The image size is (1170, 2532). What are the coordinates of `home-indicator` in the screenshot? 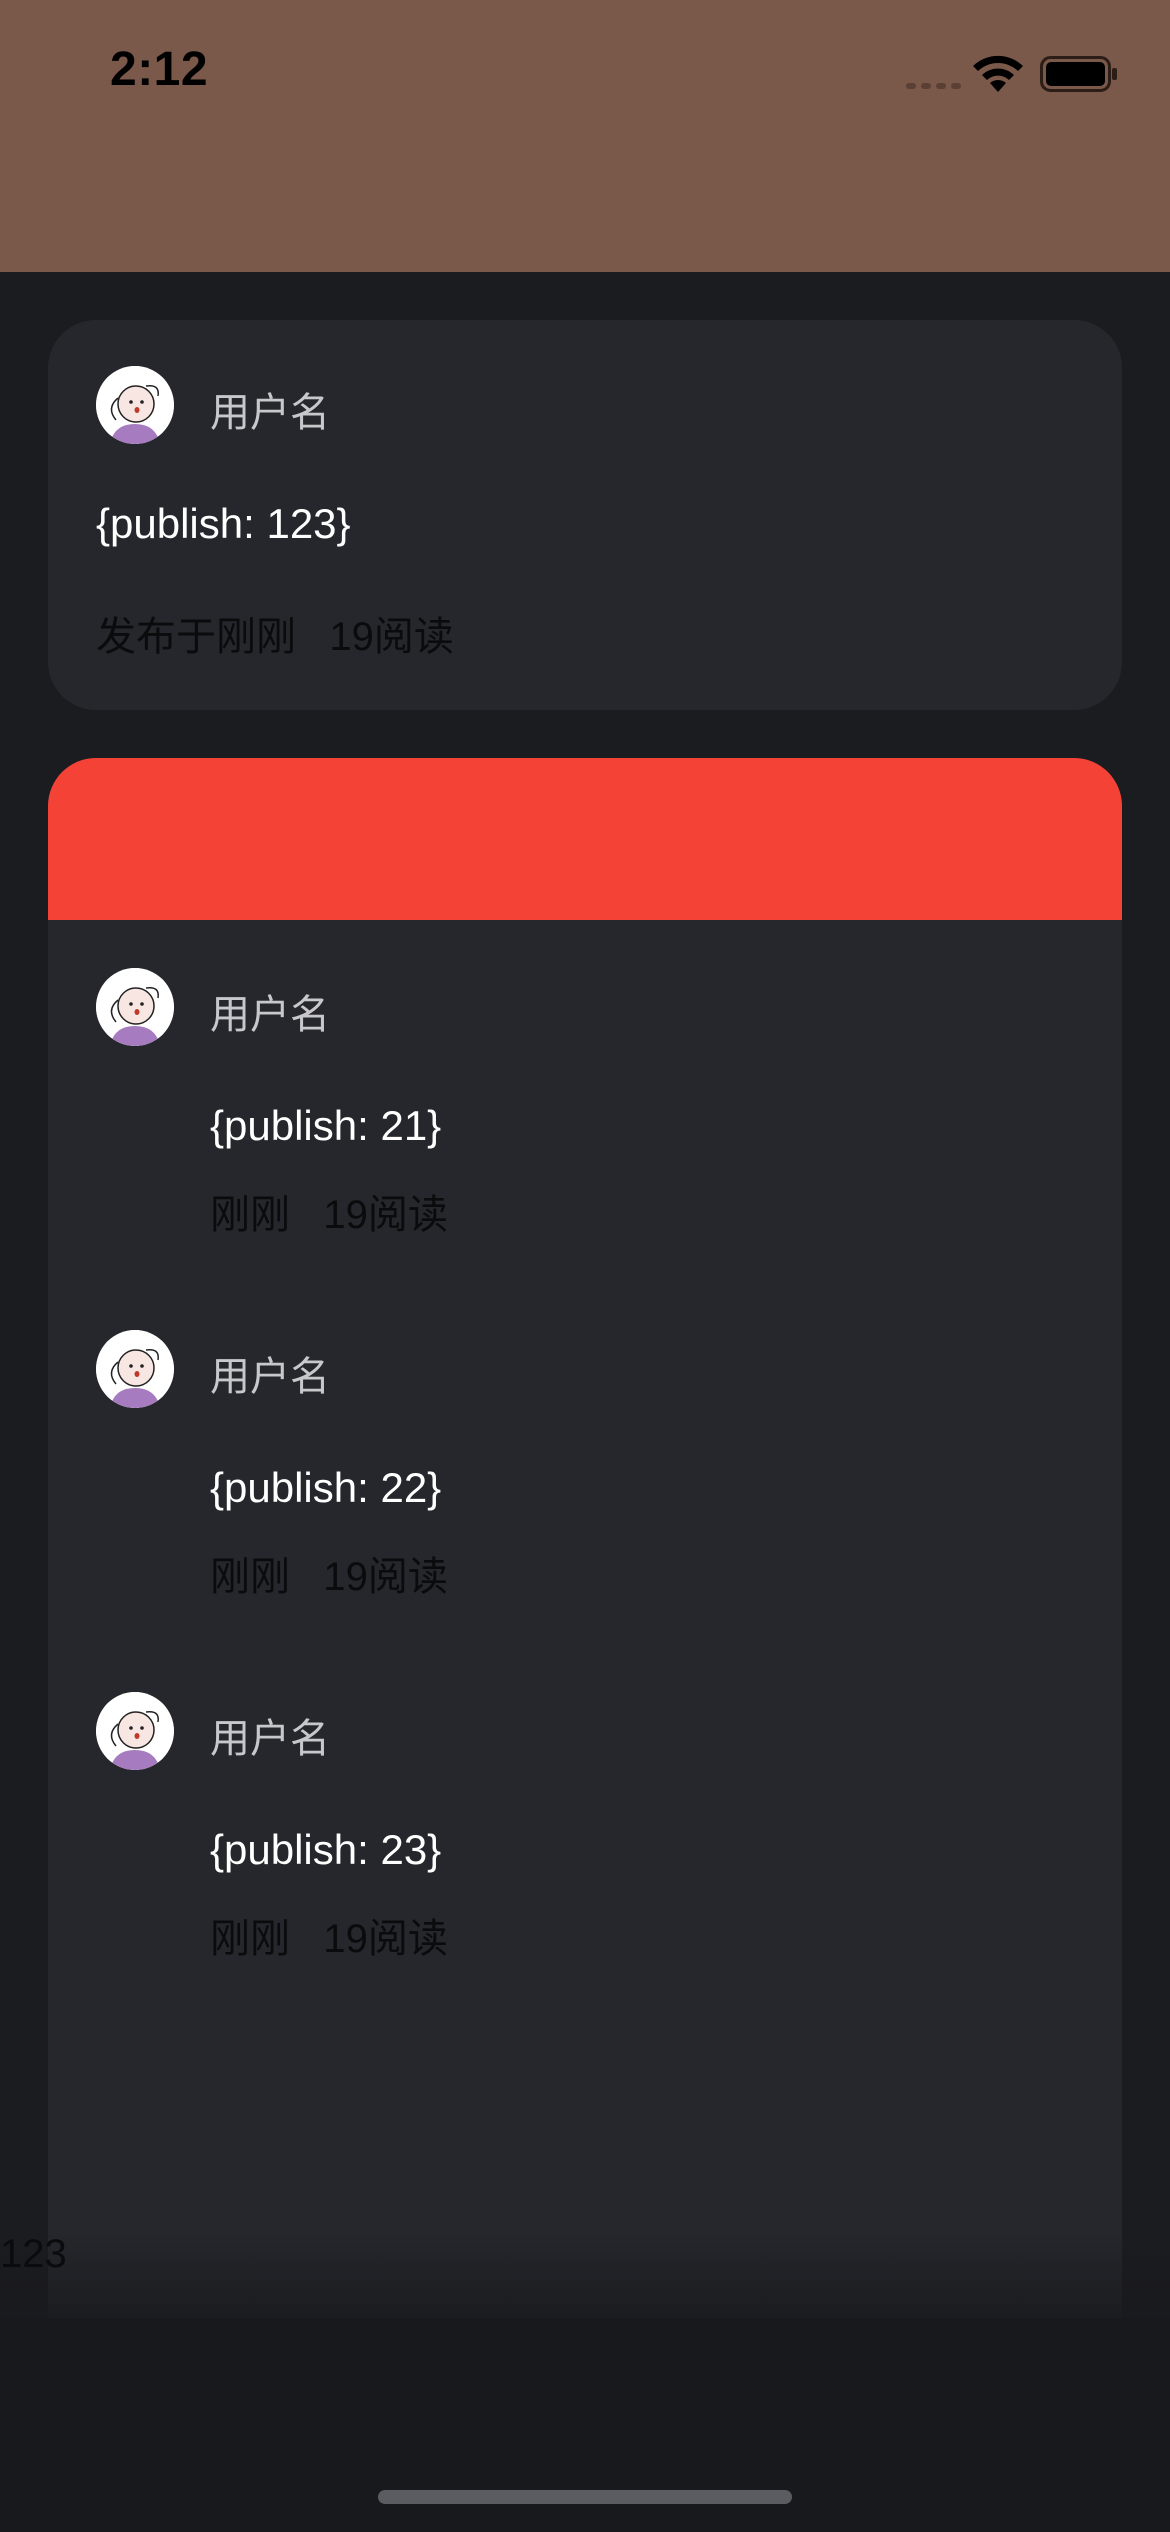 It's located at (585, 2497).